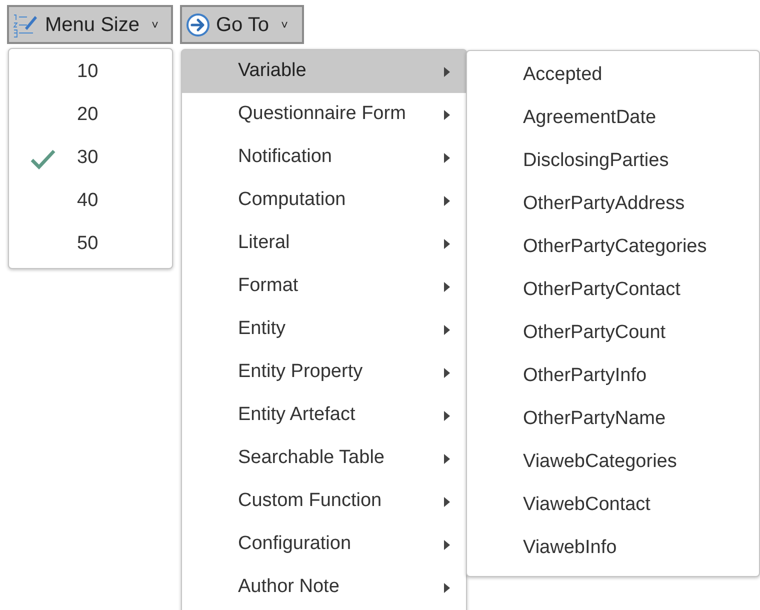  What do you see at coordinates (324, 372) in the screenshot?
I see `menu-item: Entity Property` at bounding box center [324, 372].